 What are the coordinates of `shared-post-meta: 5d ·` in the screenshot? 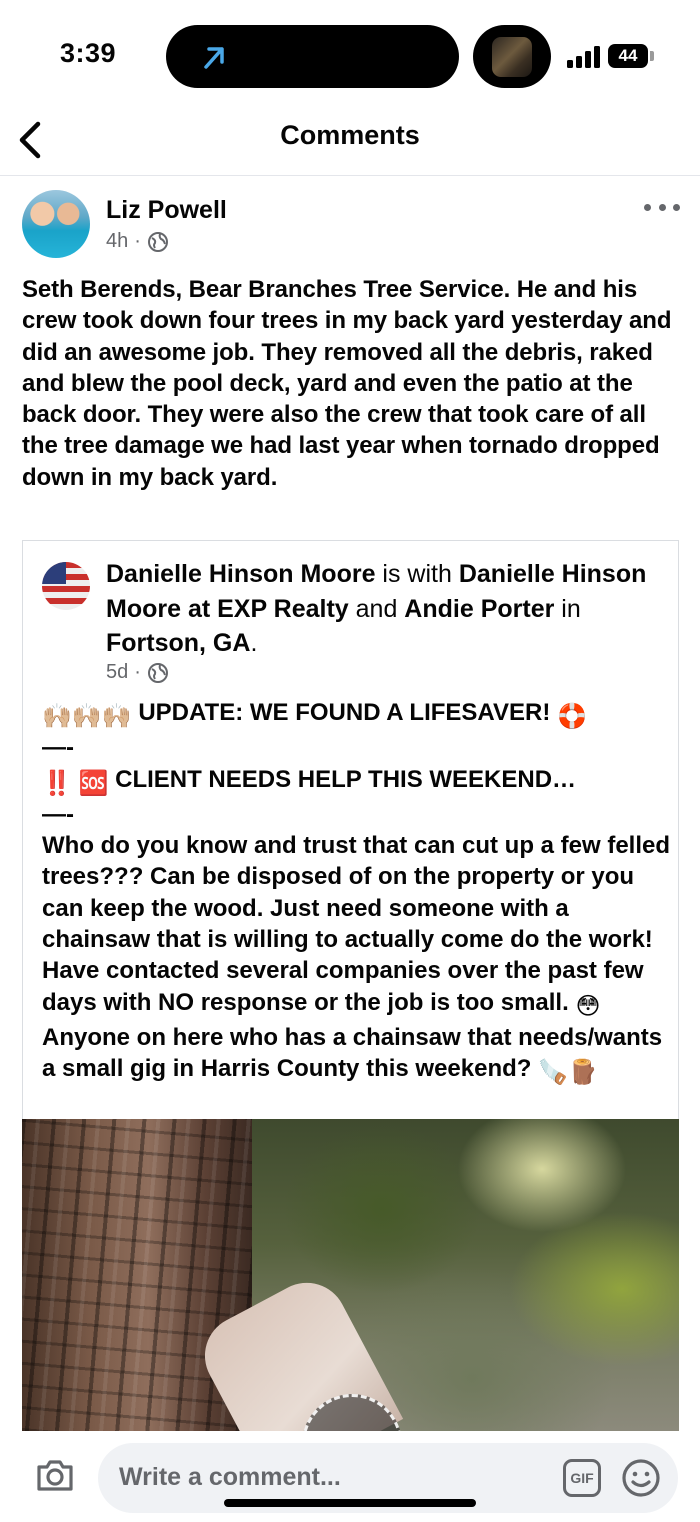 It's located at (137, 672).